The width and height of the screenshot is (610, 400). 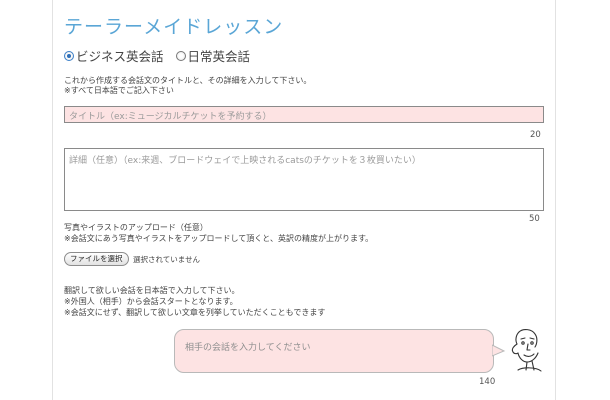 What do you see at coordinates (499, 350) in the screenshot?
I see `bubble-tail-icon` at bounding box center [499, 350].